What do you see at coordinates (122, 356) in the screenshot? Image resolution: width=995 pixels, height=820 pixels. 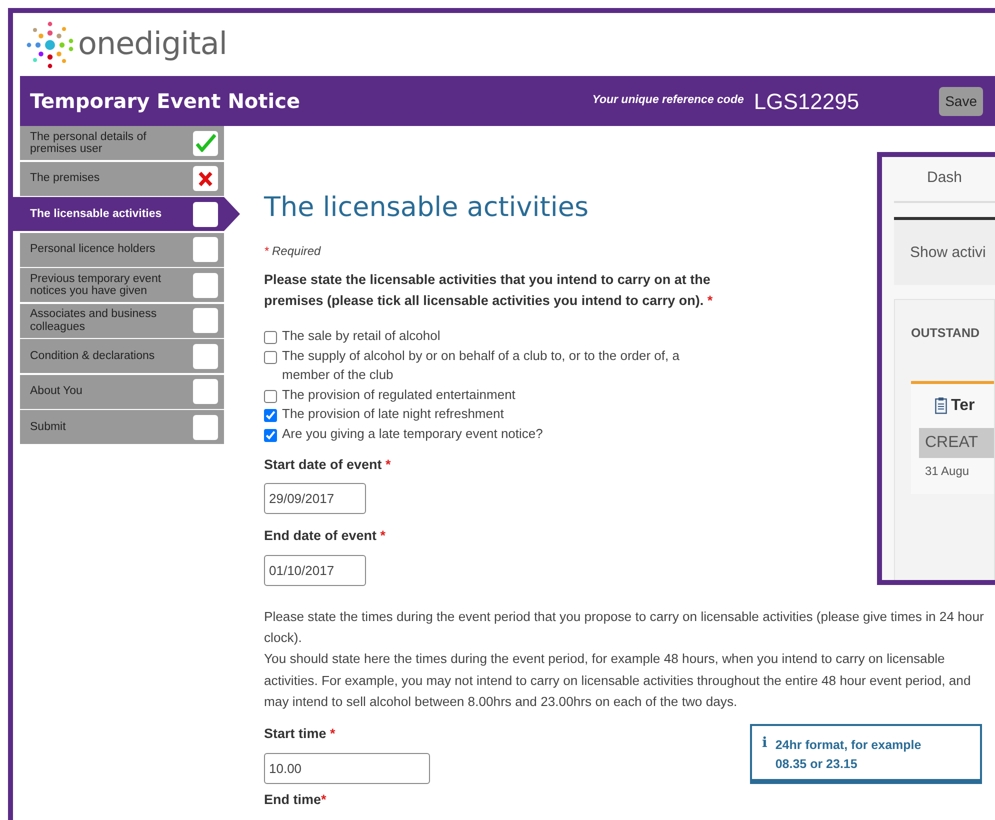 I see `sidebar-item: Condition & declarations` at bounding box center [122, 356].